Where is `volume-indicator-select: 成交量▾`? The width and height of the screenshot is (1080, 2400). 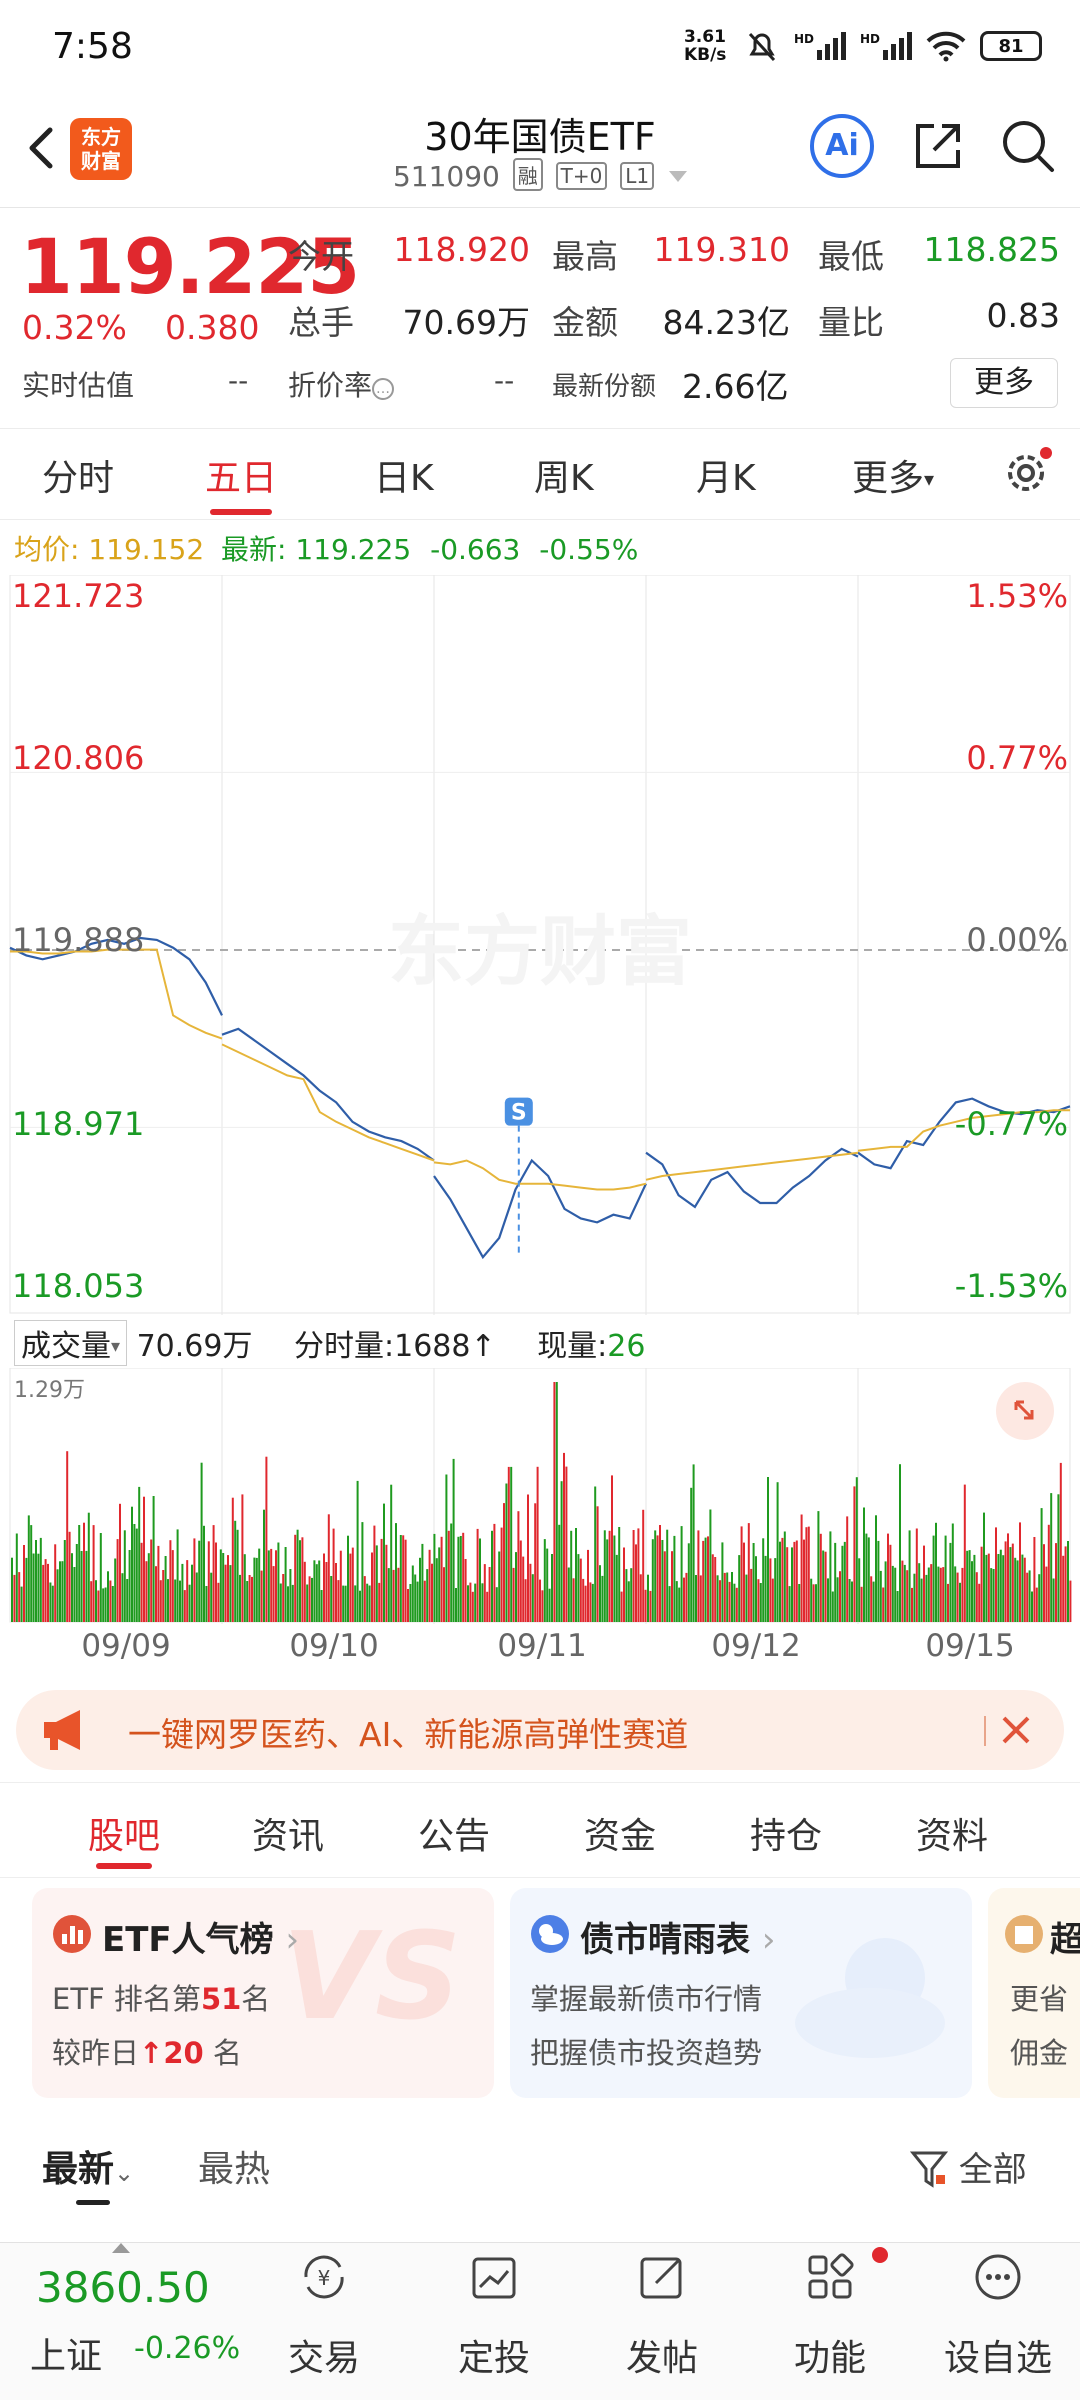 volume-indicator-select: 成交量▾ is located at coordinates (71, 1343).